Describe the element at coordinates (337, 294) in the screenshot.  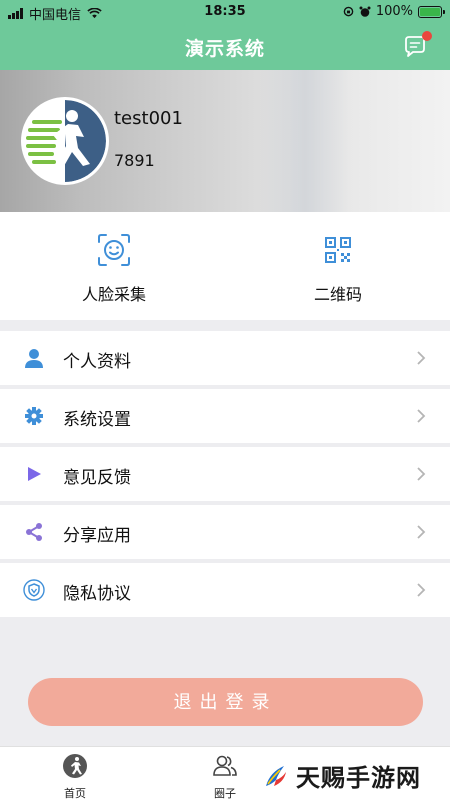
I see `qr-code-label: 二维码` at that location.